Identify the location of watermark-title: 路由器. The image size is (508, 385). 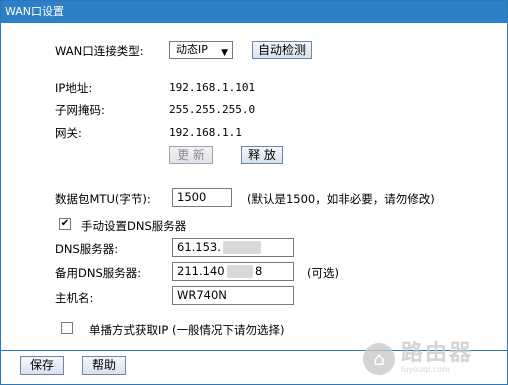
(437, 353).